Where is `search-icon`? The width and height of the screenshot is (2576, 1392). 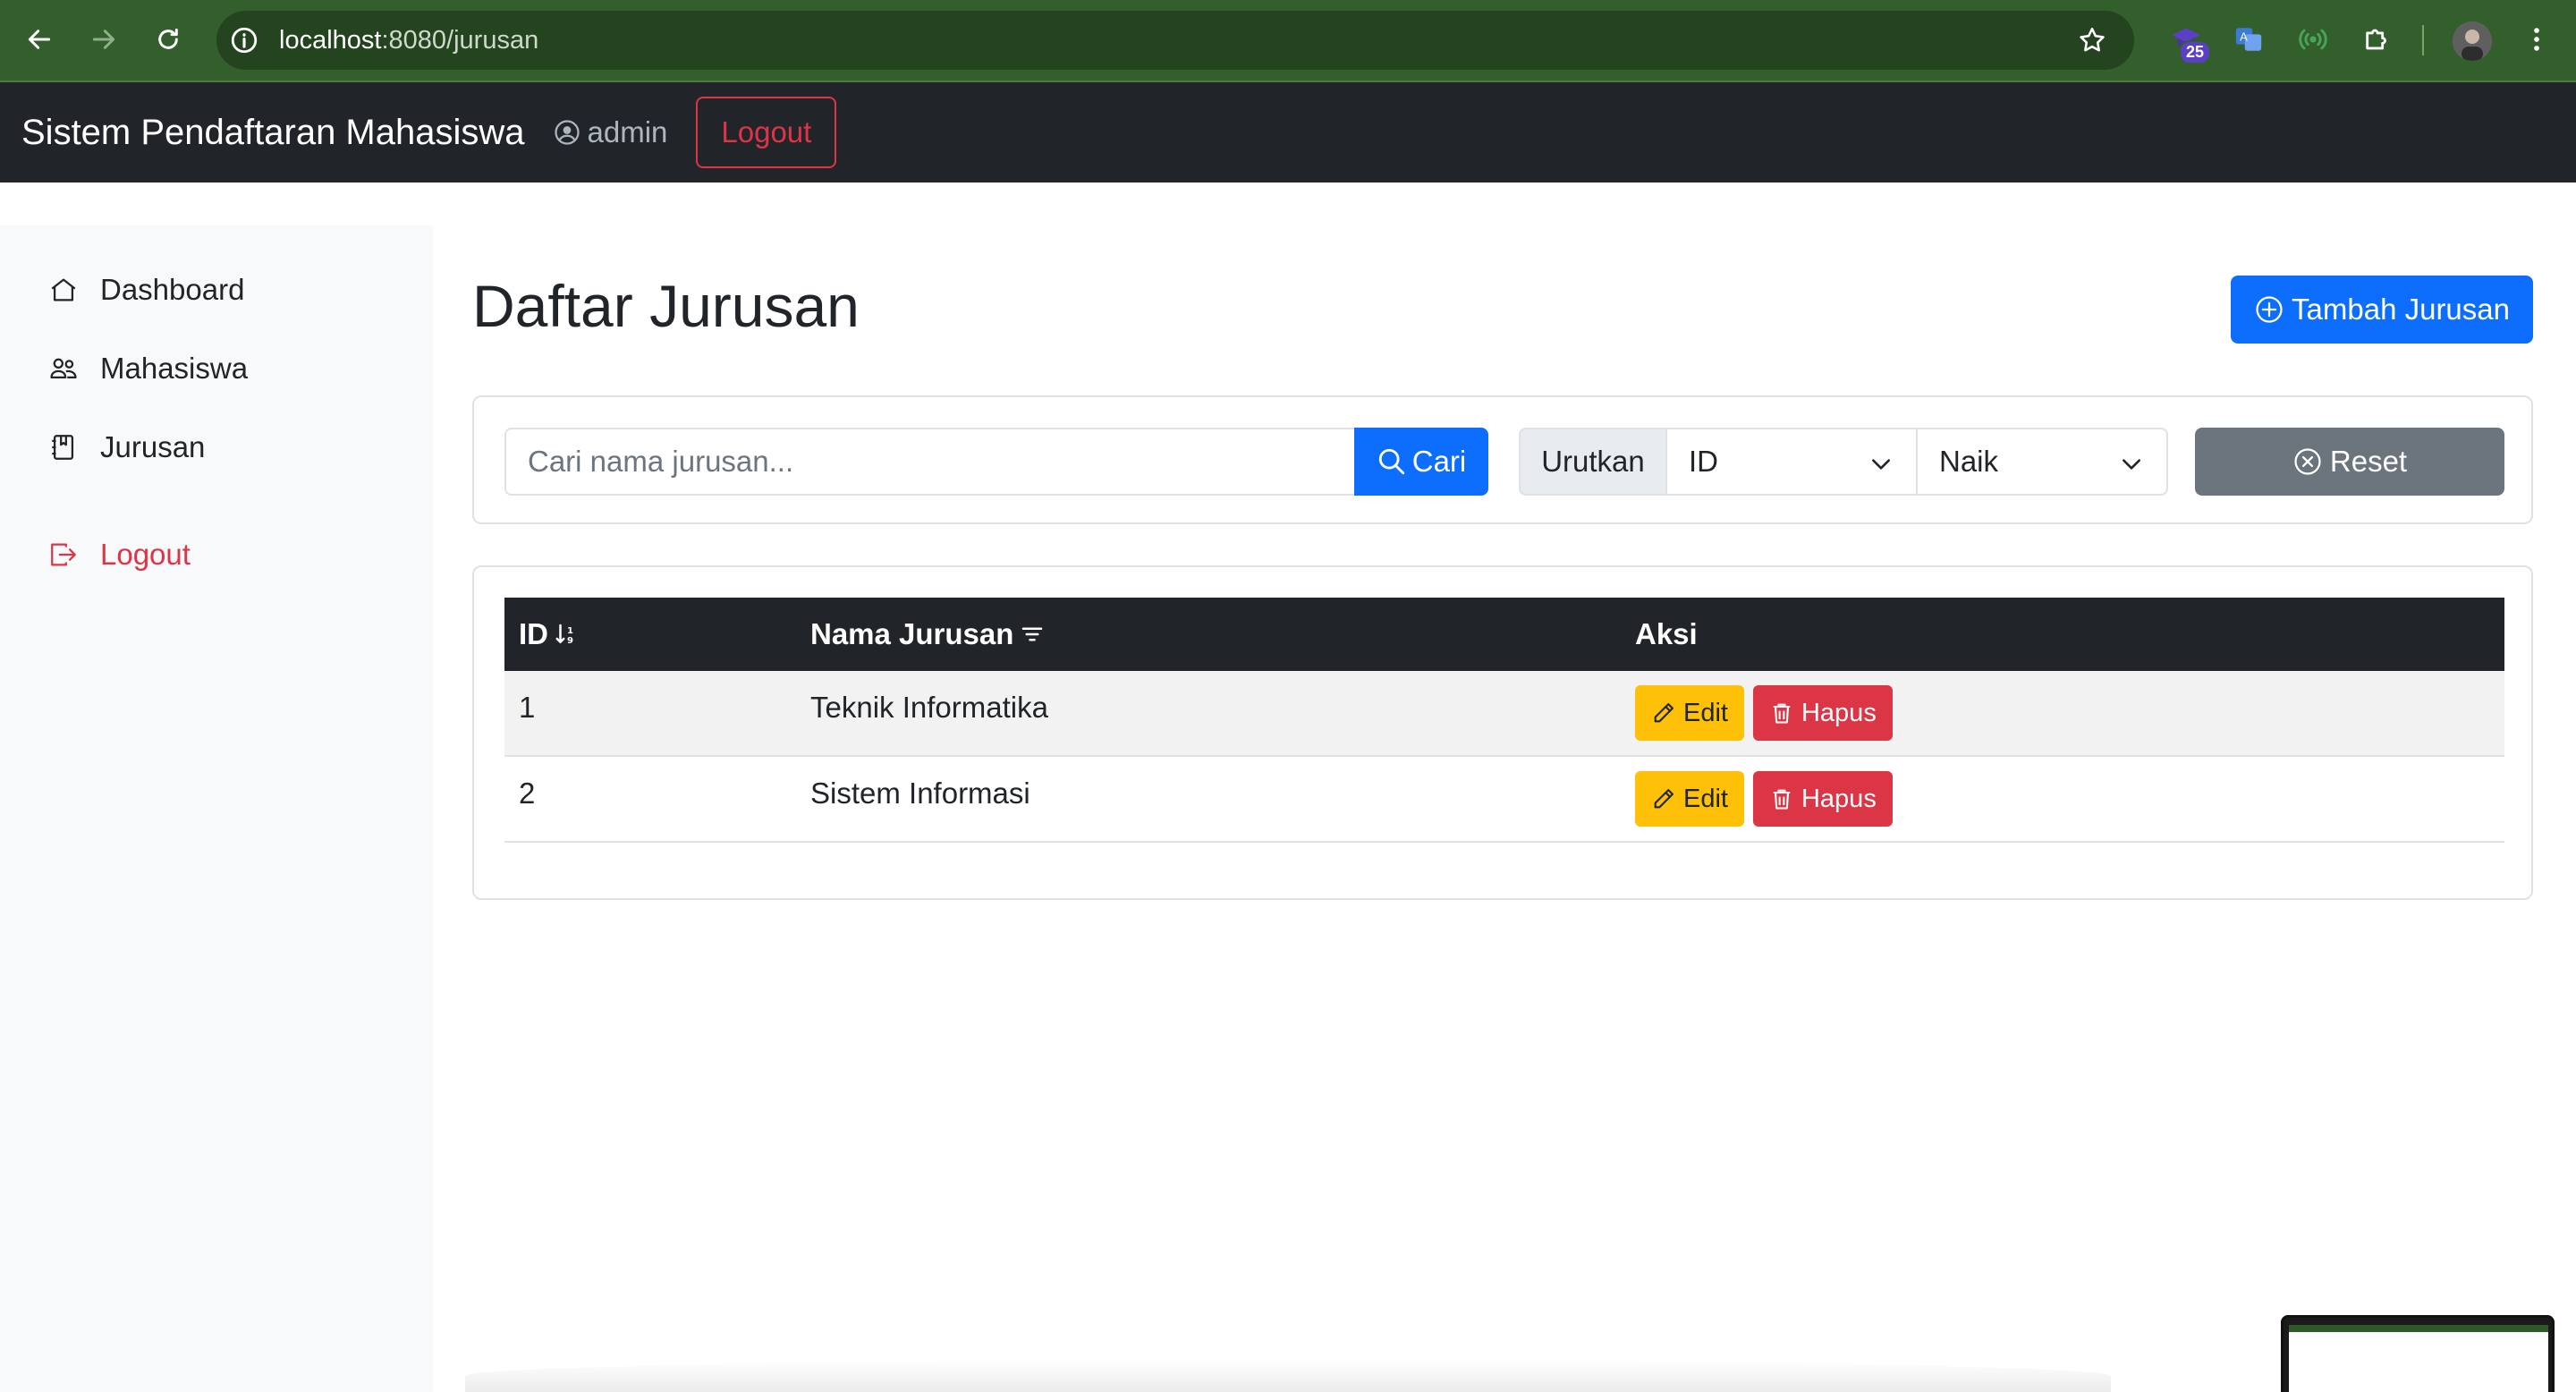 search-icon is located at coordinates (1391, 461).